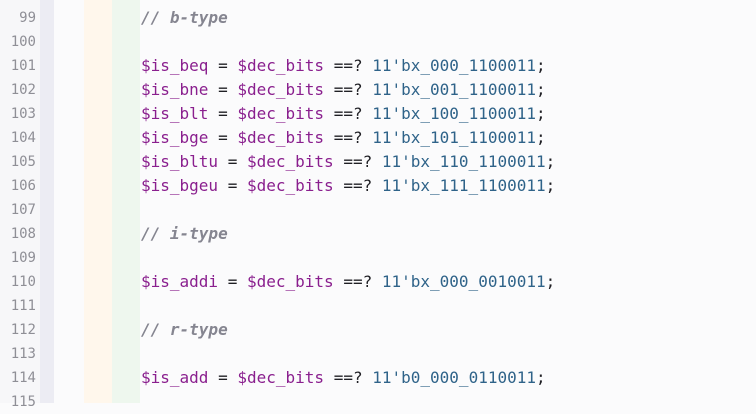  I want to click on assigned-variable: $is_beq, so click(175, 65).